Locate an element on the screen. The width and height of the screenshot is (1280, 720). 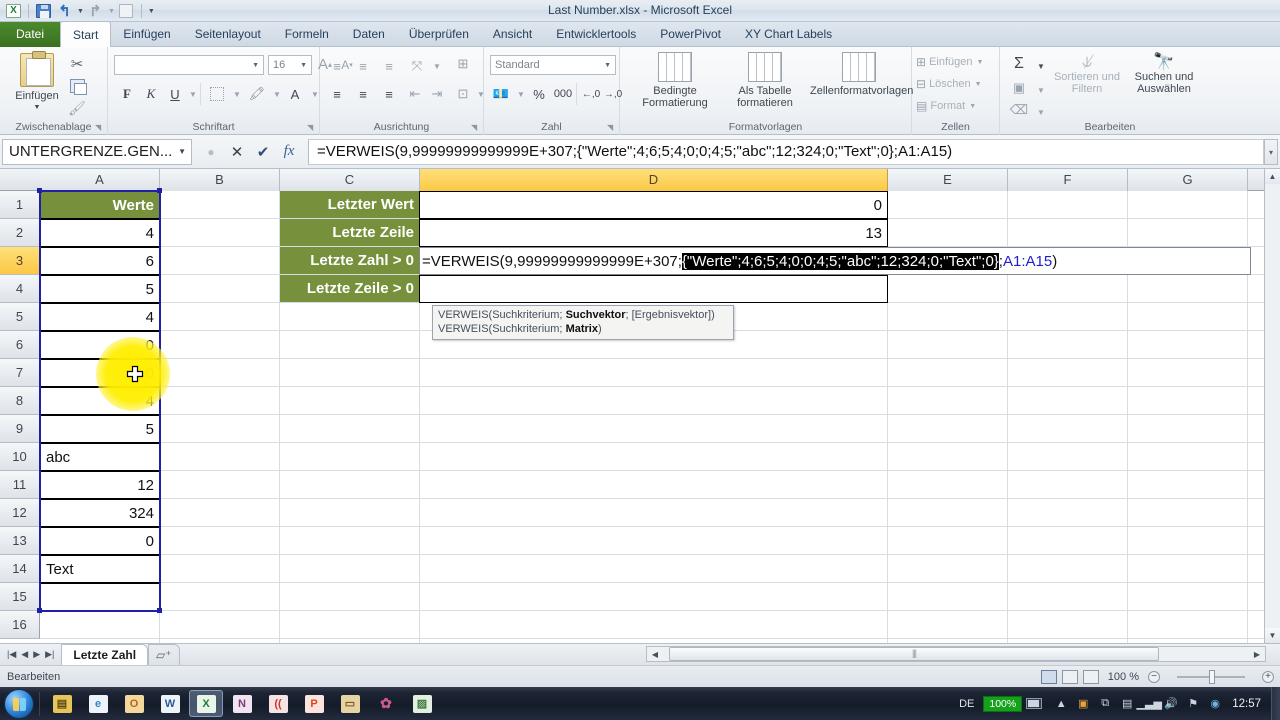
column-header-e: E is located at coordinates (948, 180).